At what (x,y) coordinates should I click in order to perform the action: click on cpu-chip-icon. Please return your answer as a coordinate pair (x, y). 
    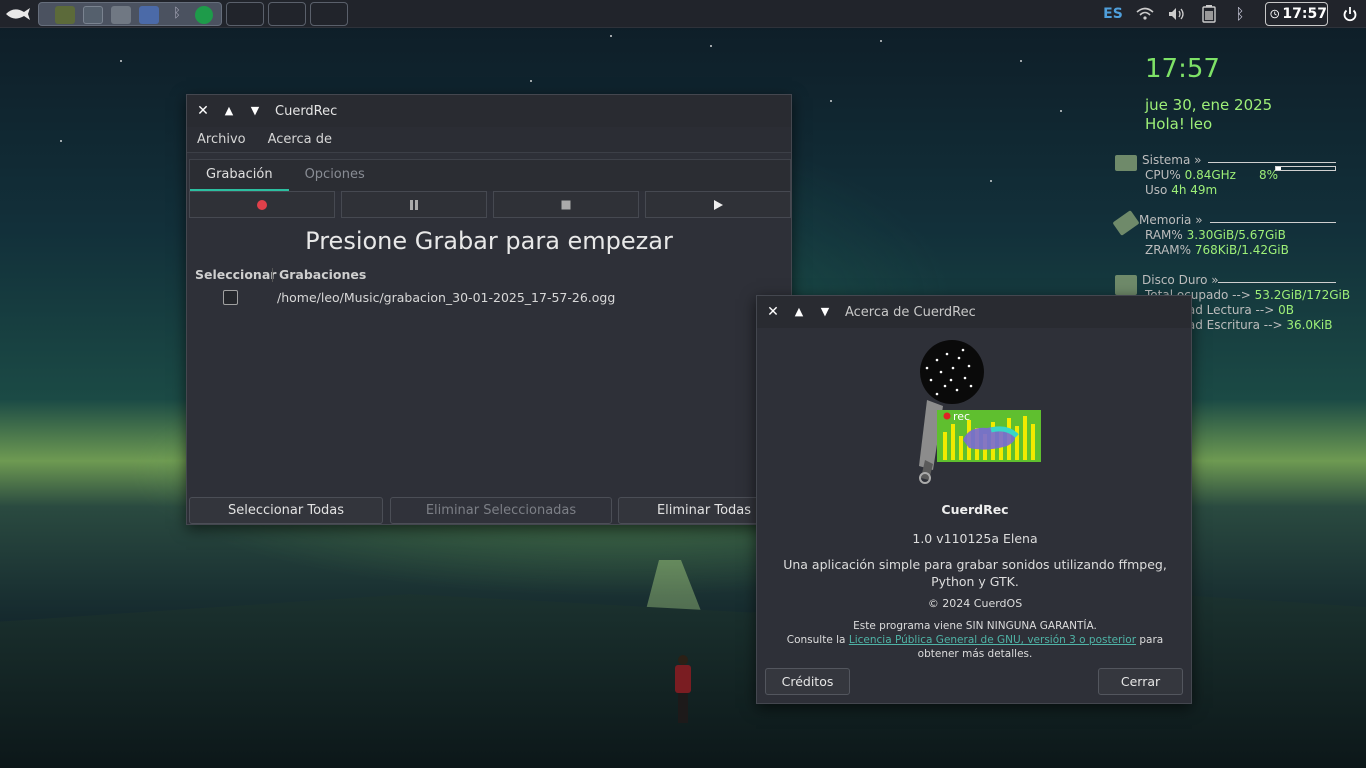
    Looking at the image, I should click on (1126, 163).